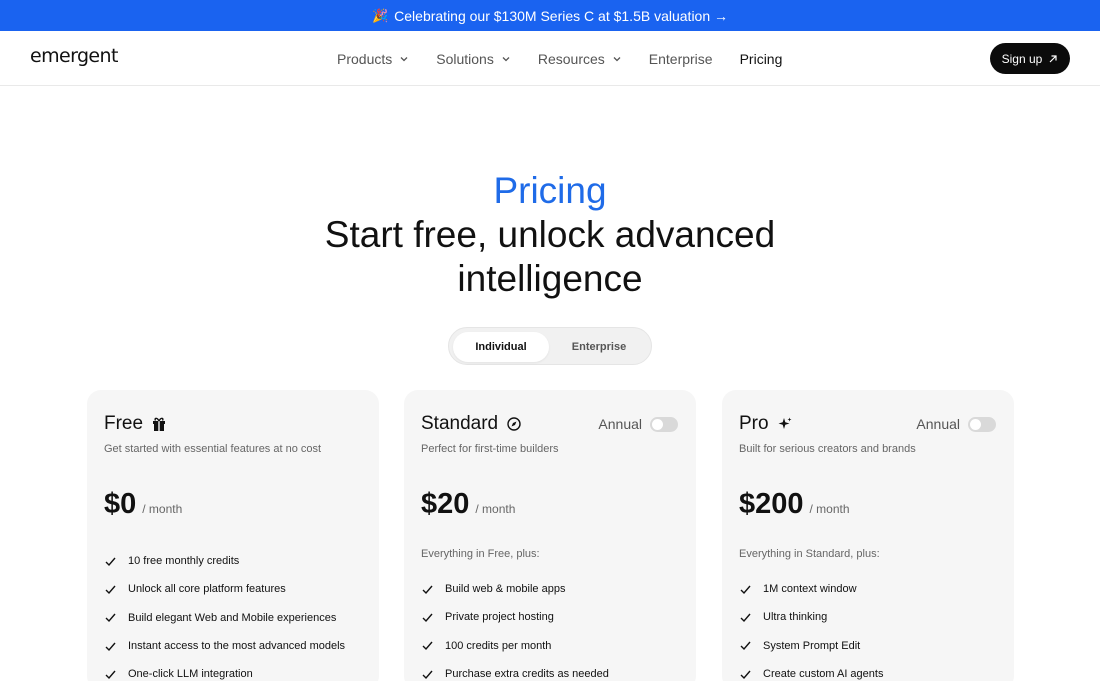  I want to click on includes-label: Everything in Standard, plus:, so click(809, 554).